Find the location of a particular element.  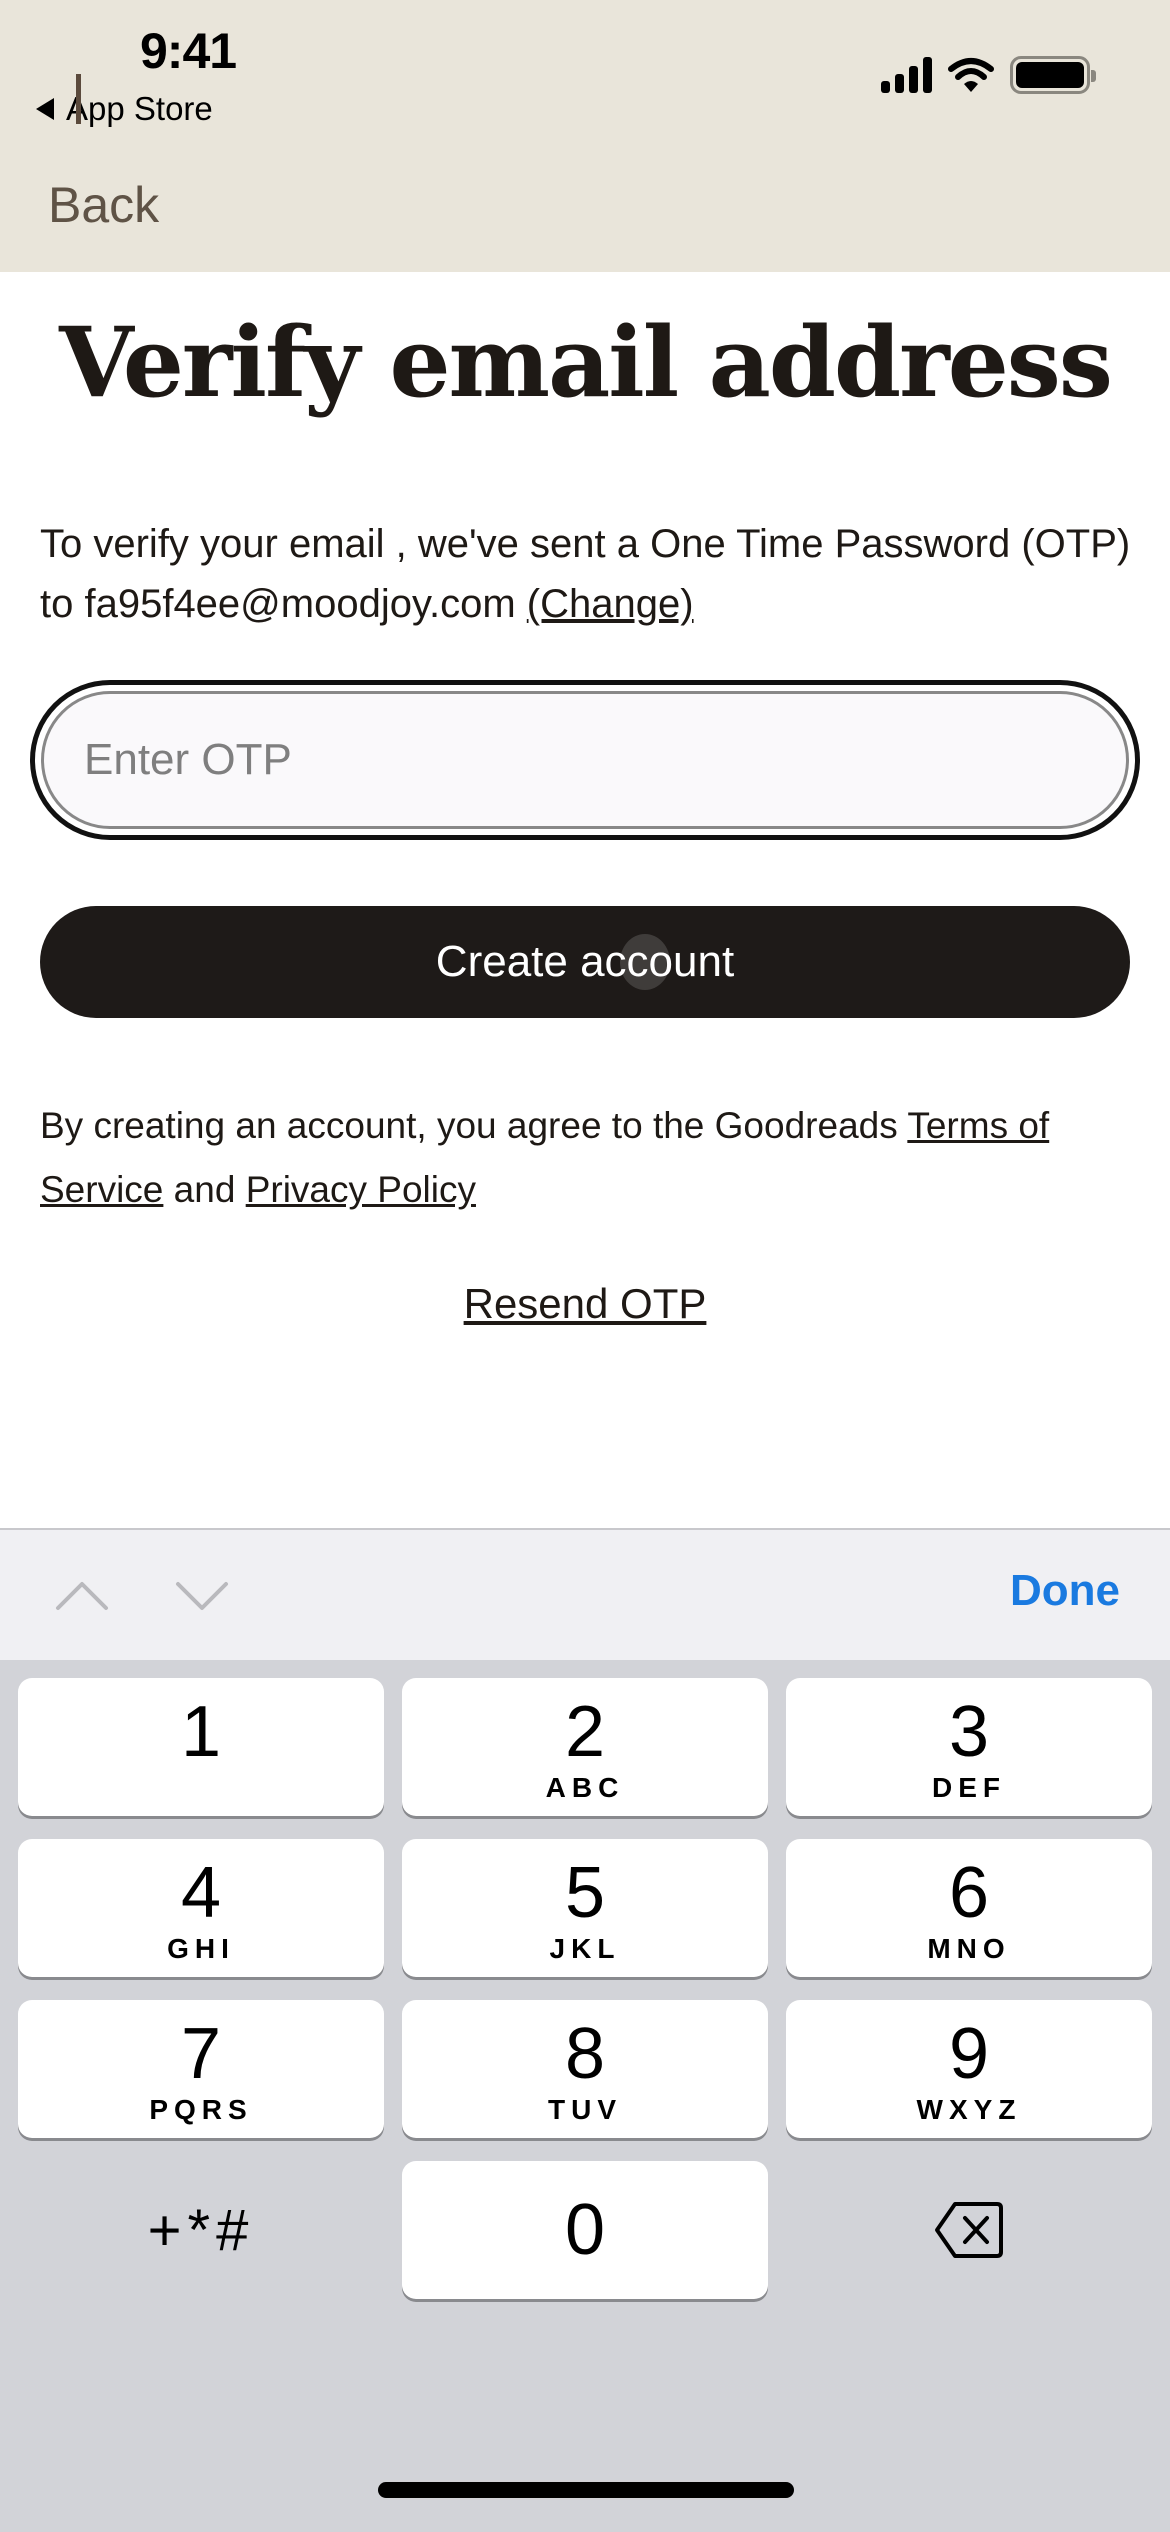

key-number: 4 is located at coordinates (201, 1893).